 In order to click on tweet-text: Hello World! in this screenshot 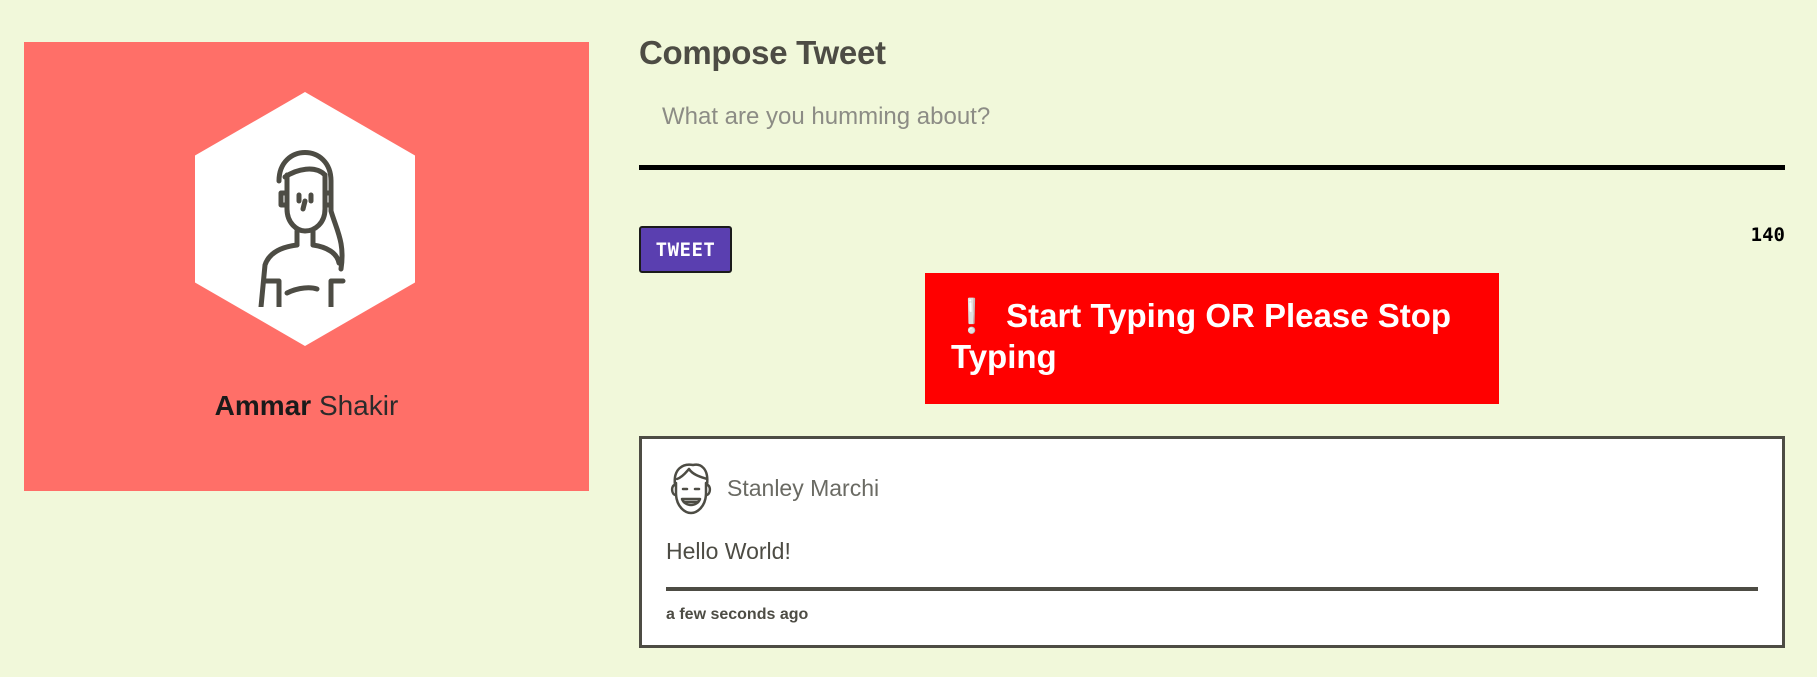, I will do `click(728, 551)`.